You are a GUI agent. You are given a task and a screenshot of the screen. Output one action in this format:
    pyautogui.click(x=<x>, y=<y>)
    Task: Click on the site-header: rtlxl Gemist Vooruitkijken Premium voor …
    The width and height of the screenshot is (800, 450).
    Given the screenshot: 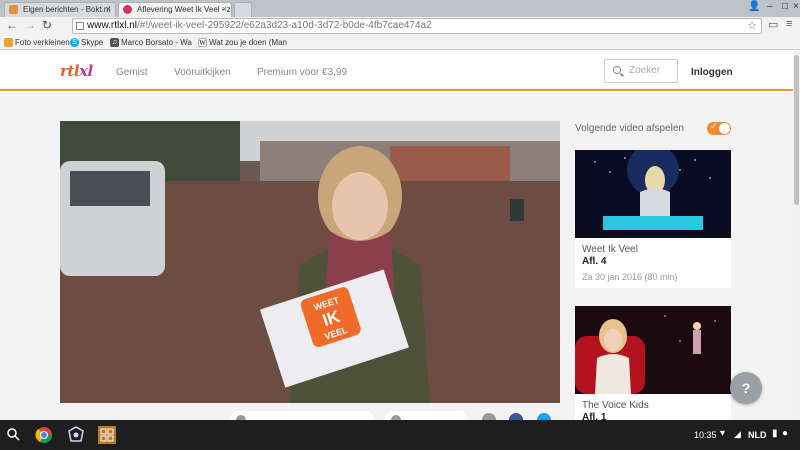 What is the action you would take?
    pyautogui.click(x=400, y=71)
    